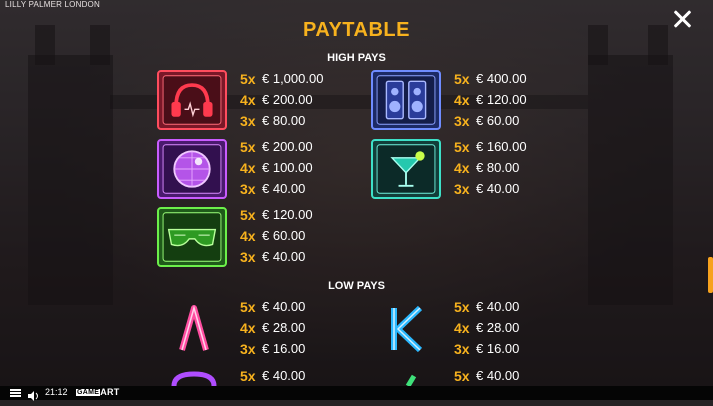  What do you see at coordinates (52, 4) in the screenshot?
I see `game-title: LILLY PALMER LONDON` at bounding box center [52, 4].